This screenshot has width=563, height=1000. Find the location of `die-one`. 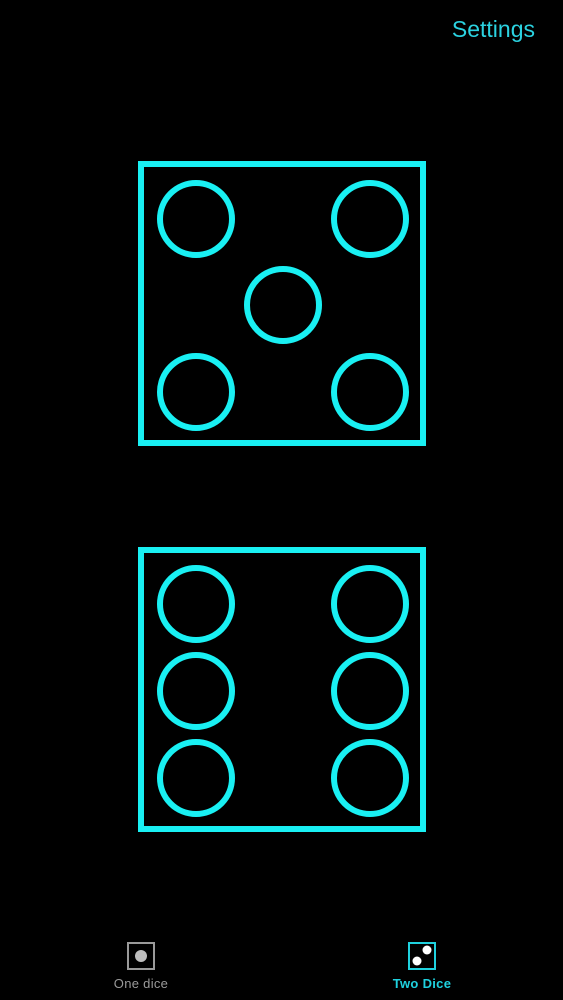

die-one is located at coordinates (282, 303).